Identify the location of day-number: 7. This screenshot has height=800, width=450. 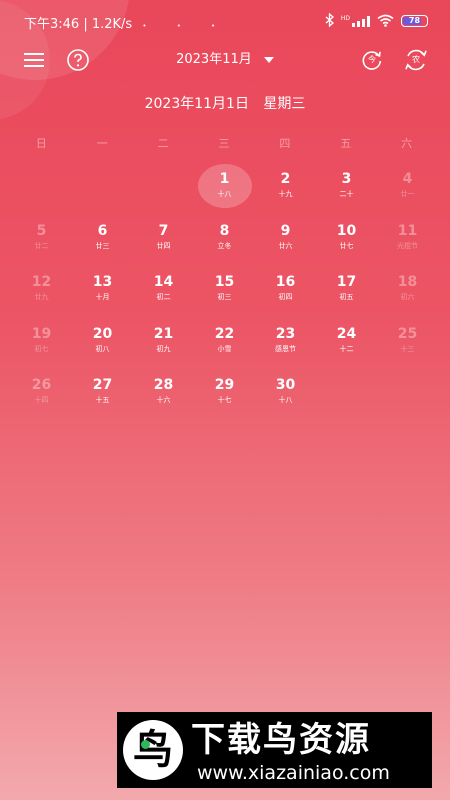
(163, 230).